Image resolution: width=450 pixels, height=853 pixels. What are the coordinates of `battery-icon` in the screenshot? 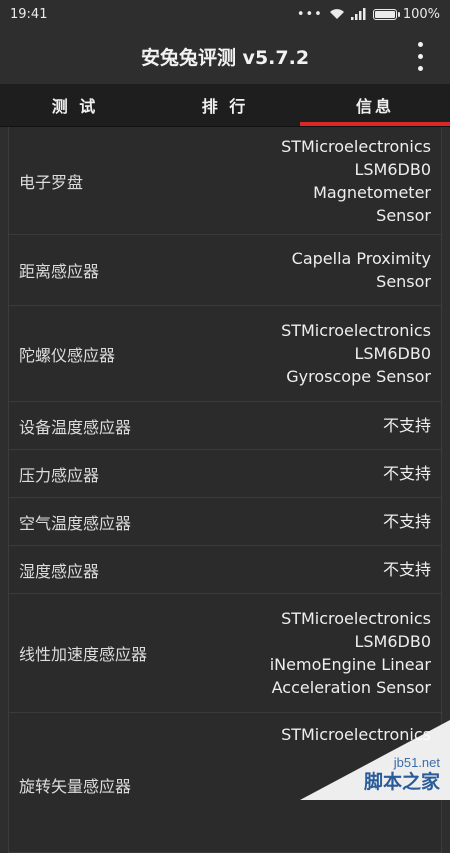 It's located at (386, 14).